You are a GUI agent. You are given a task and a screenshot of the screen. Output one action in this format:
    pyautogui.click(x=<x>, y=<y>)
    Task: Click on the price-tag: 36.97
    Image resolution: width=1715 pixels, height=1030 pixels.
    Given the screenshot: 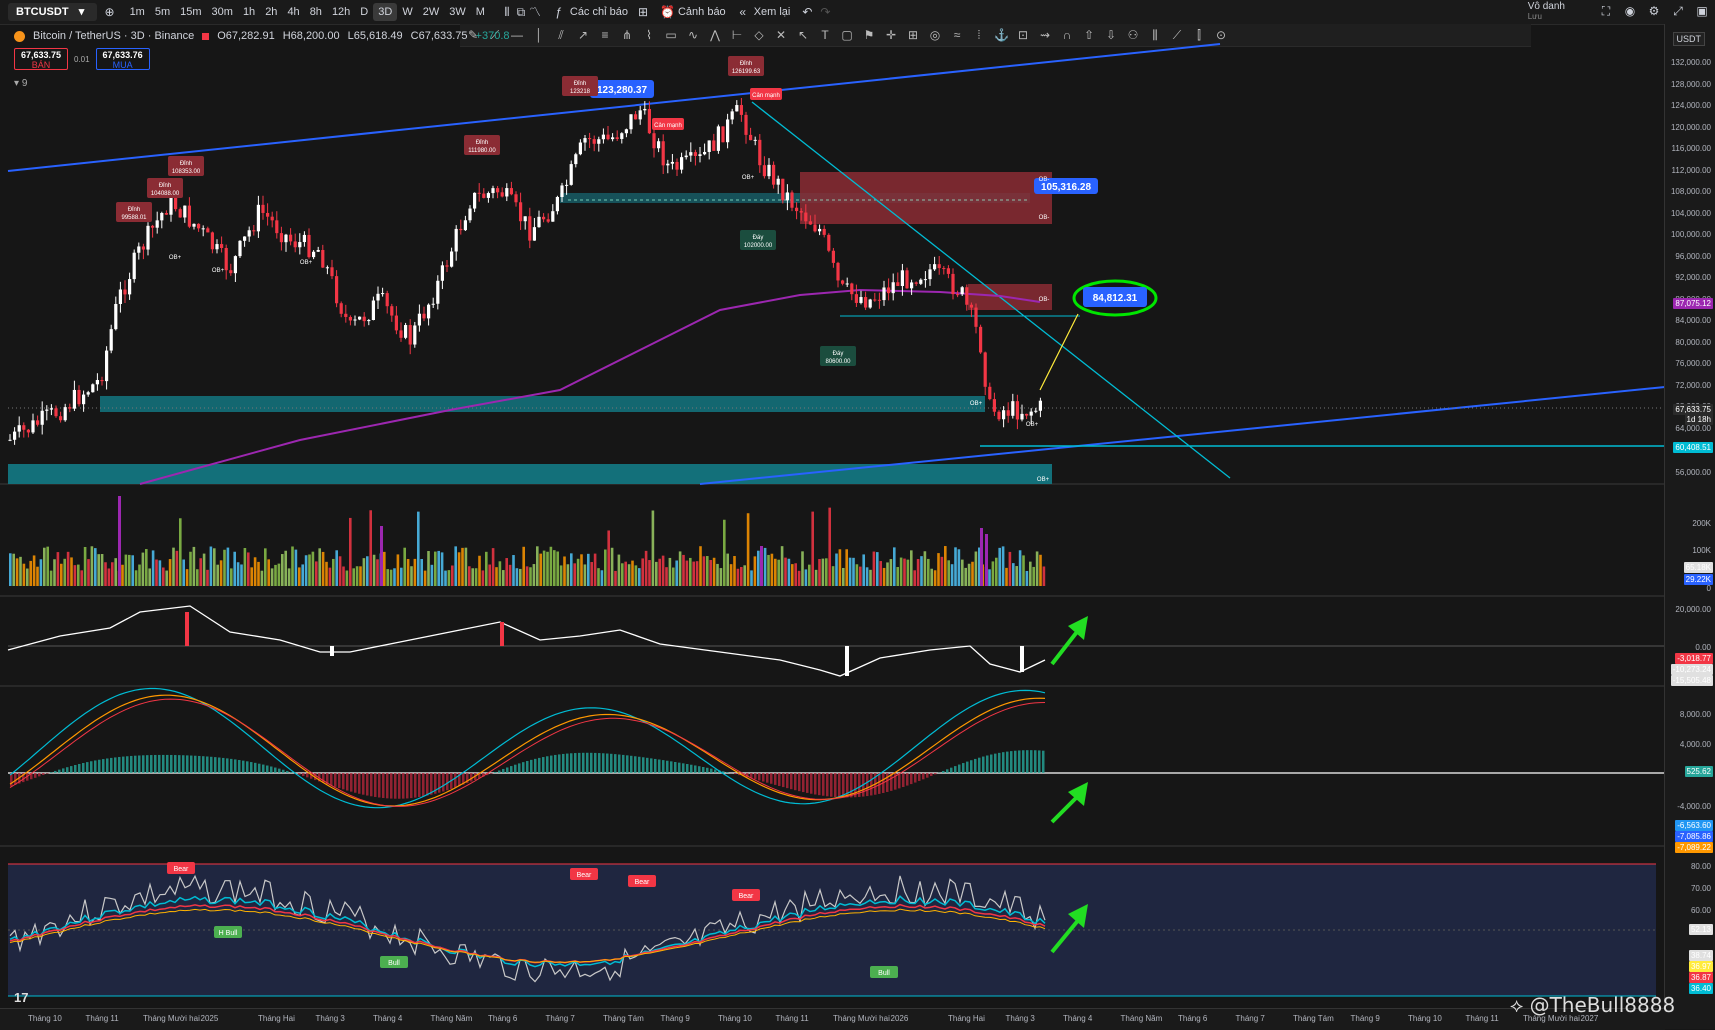 What is the action you would take?
    pyautogui.click(x=1701, y=966)
    